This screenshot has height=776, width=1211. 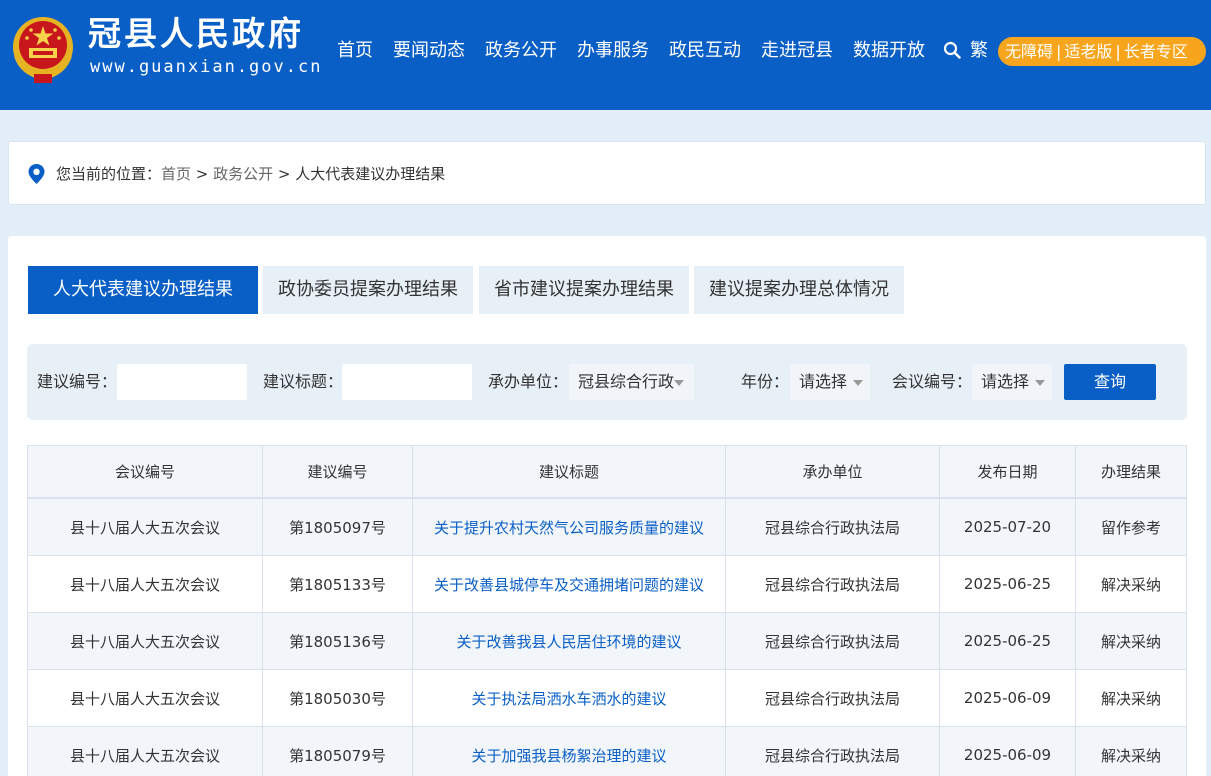 I want to click on year-select: 请选择, so click(x=830, y=382).